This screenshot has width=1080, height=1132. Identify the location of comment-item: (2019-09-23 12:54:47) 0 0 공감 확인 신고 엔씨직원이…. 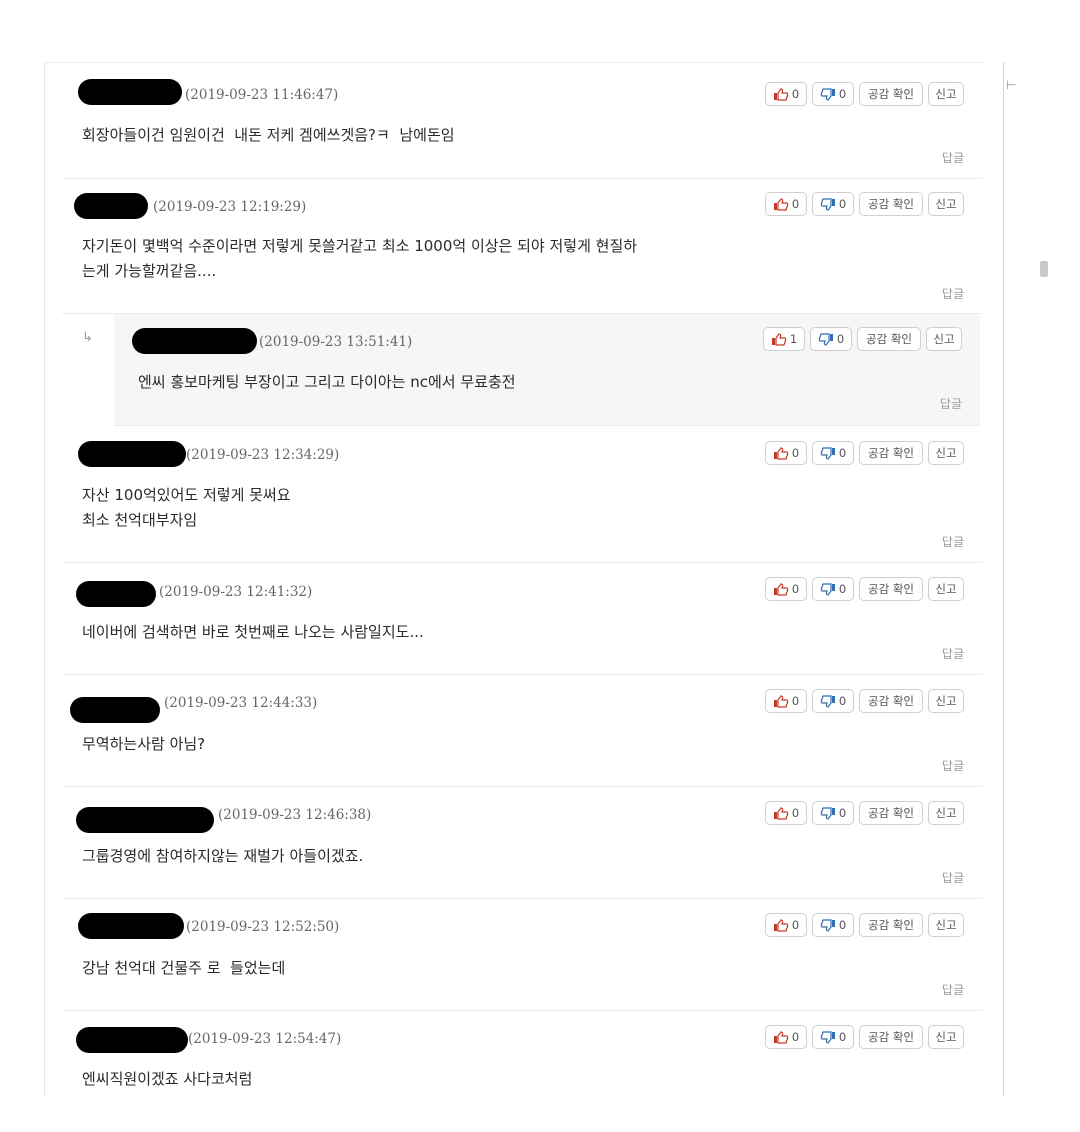
(522, 1053).